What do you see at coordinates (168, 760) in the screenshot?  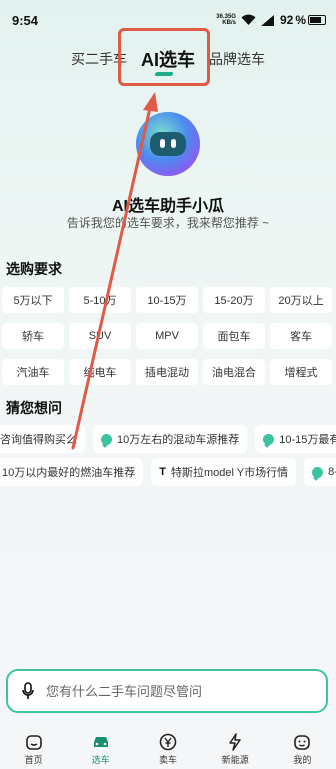 I see `nav-sell-car-label: 卖车` at bounding box center [168, 760].